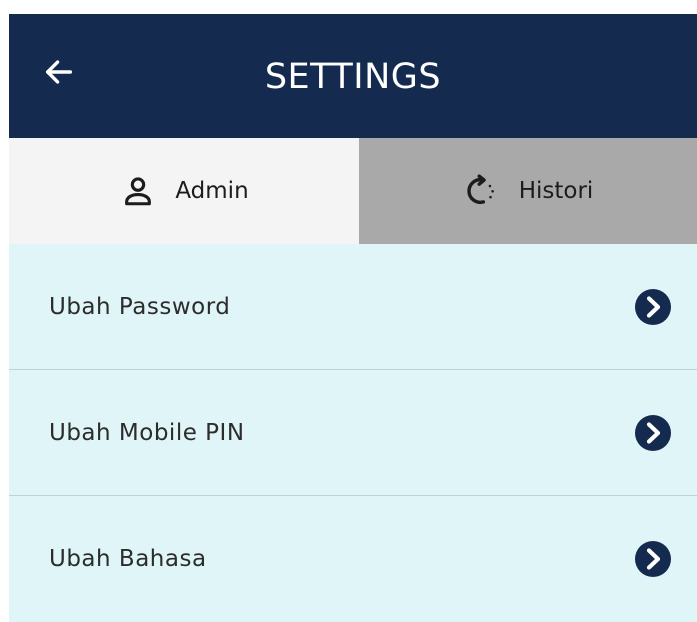 The height and width of the screenshot is (622, 697). I want to click on arrow-left-icon, so click(59, 74).